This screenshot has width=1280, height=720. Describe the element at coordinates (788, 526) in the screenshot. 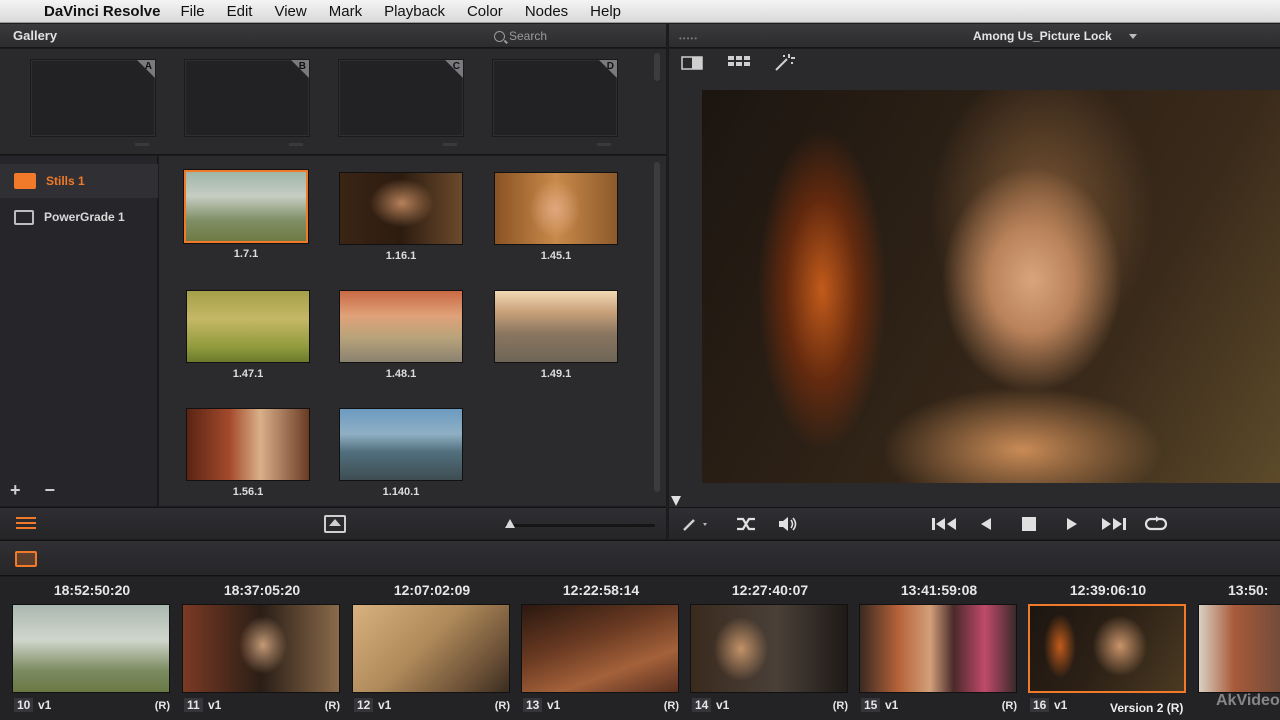

I see `speaker-icon` at that location.